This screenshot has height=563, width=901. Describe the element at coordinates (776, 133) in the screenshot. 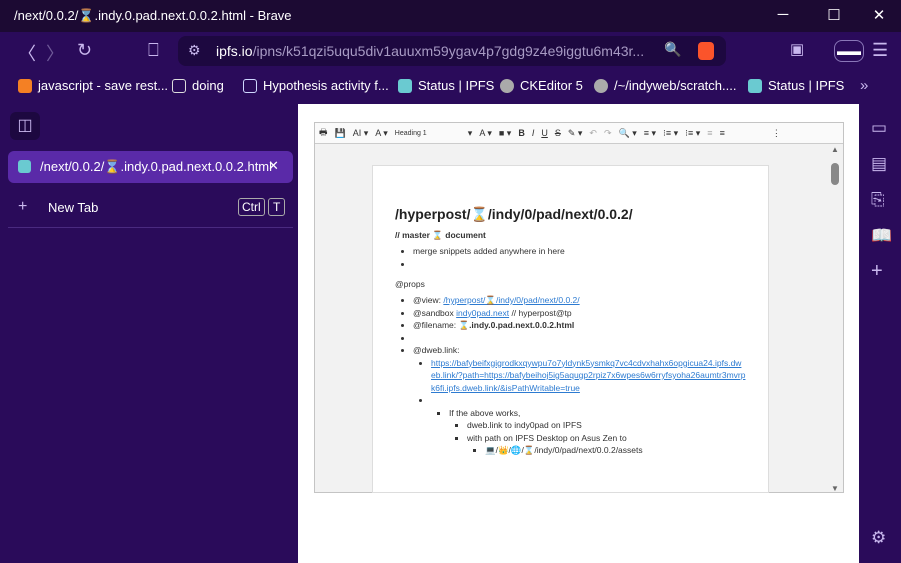

I see `more-icon: ⋮` at that location.